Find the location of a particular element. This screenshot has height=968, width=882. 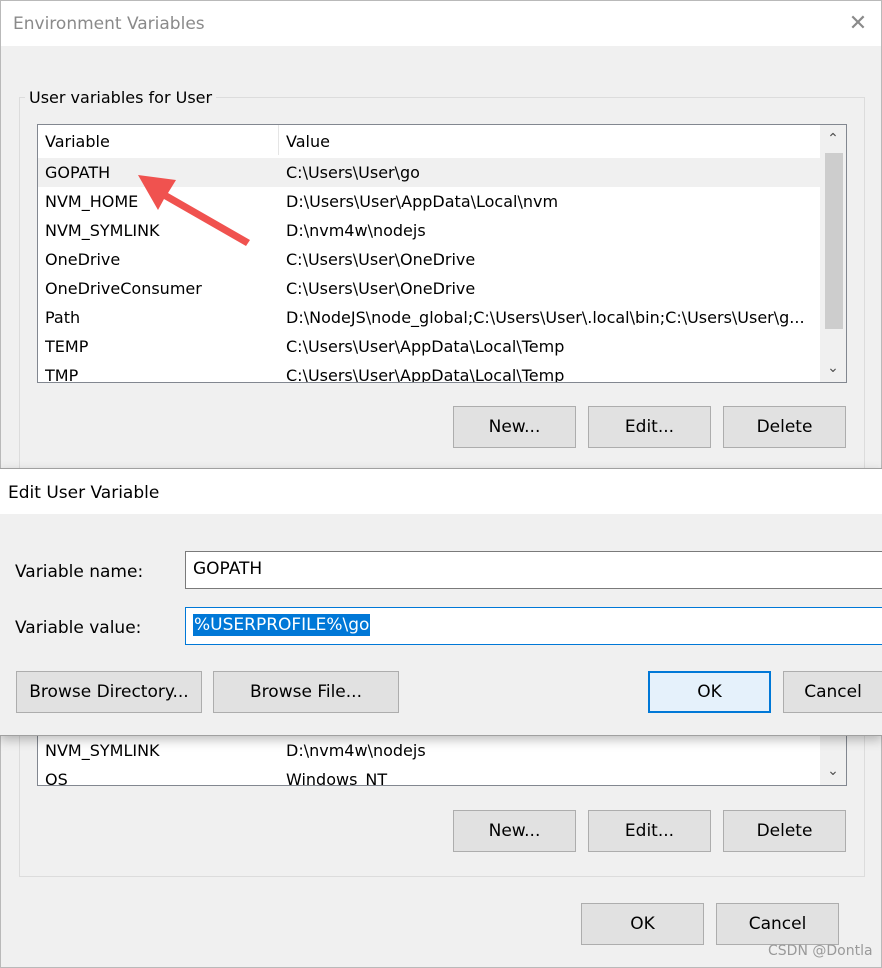

dialog-cancel-button: Cancel is located at coordinates (832, 692).